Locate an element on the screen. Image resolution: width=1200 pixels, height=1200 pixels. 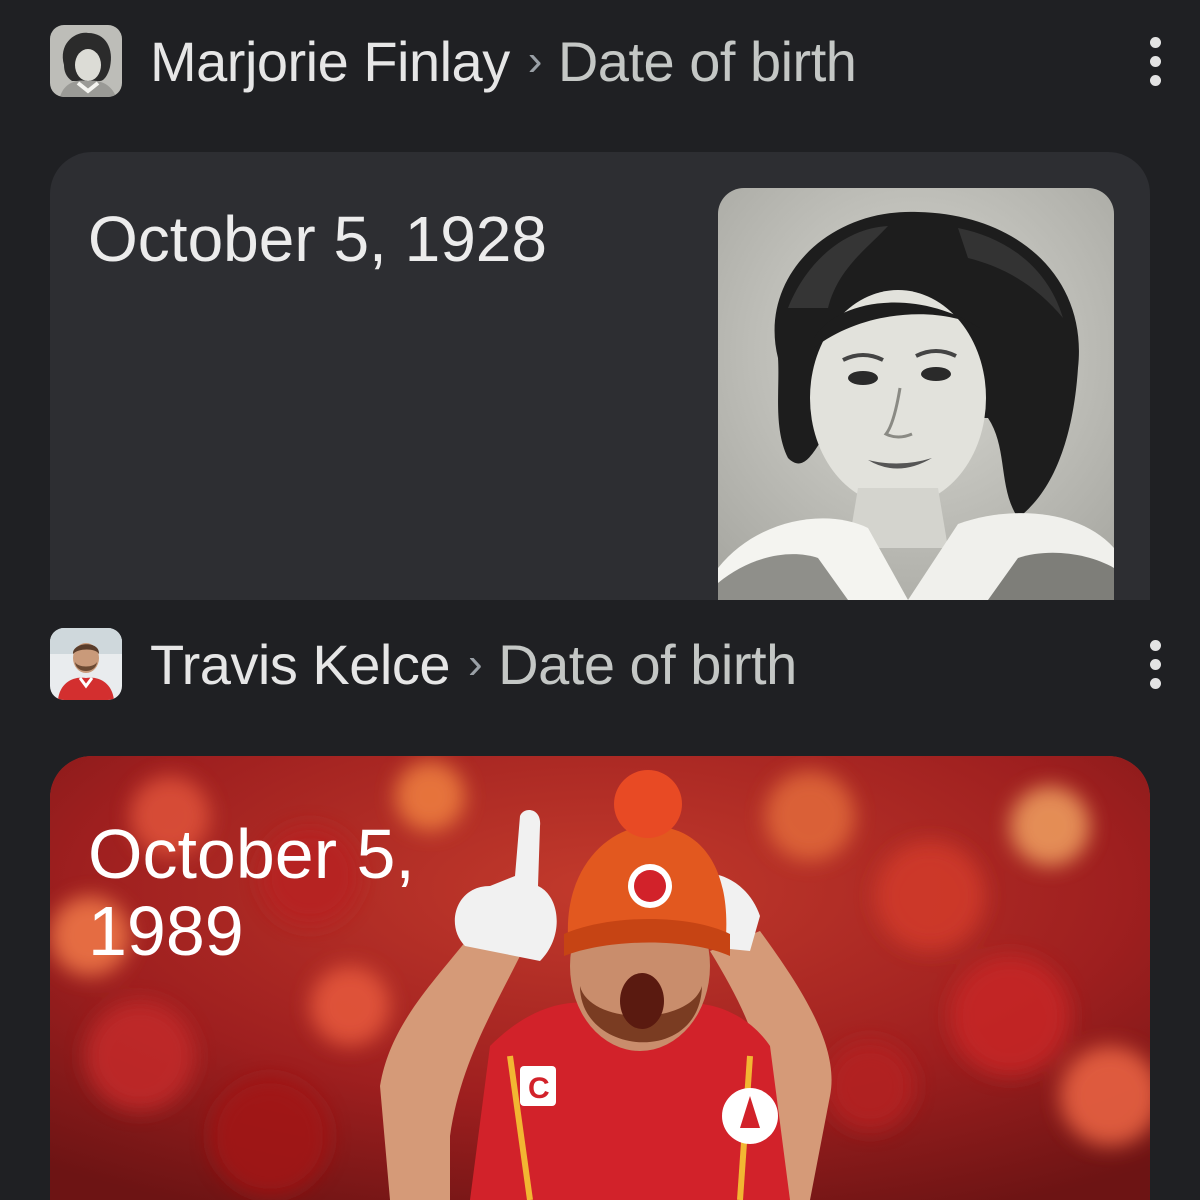
entity-name: Marjorie Finlay is located at coordinates (330, 61).